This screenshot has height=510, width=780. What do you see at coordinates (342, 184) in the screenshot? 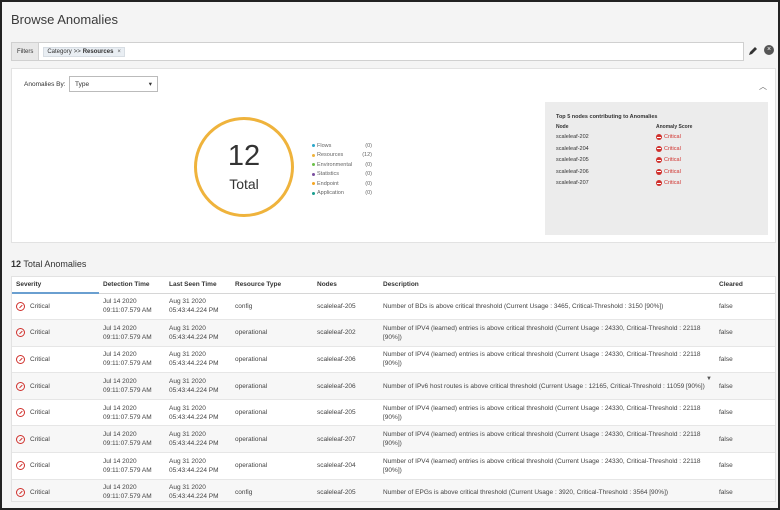
I see `legend-item: Endpoint (0)` at bounding box center [342, 184].